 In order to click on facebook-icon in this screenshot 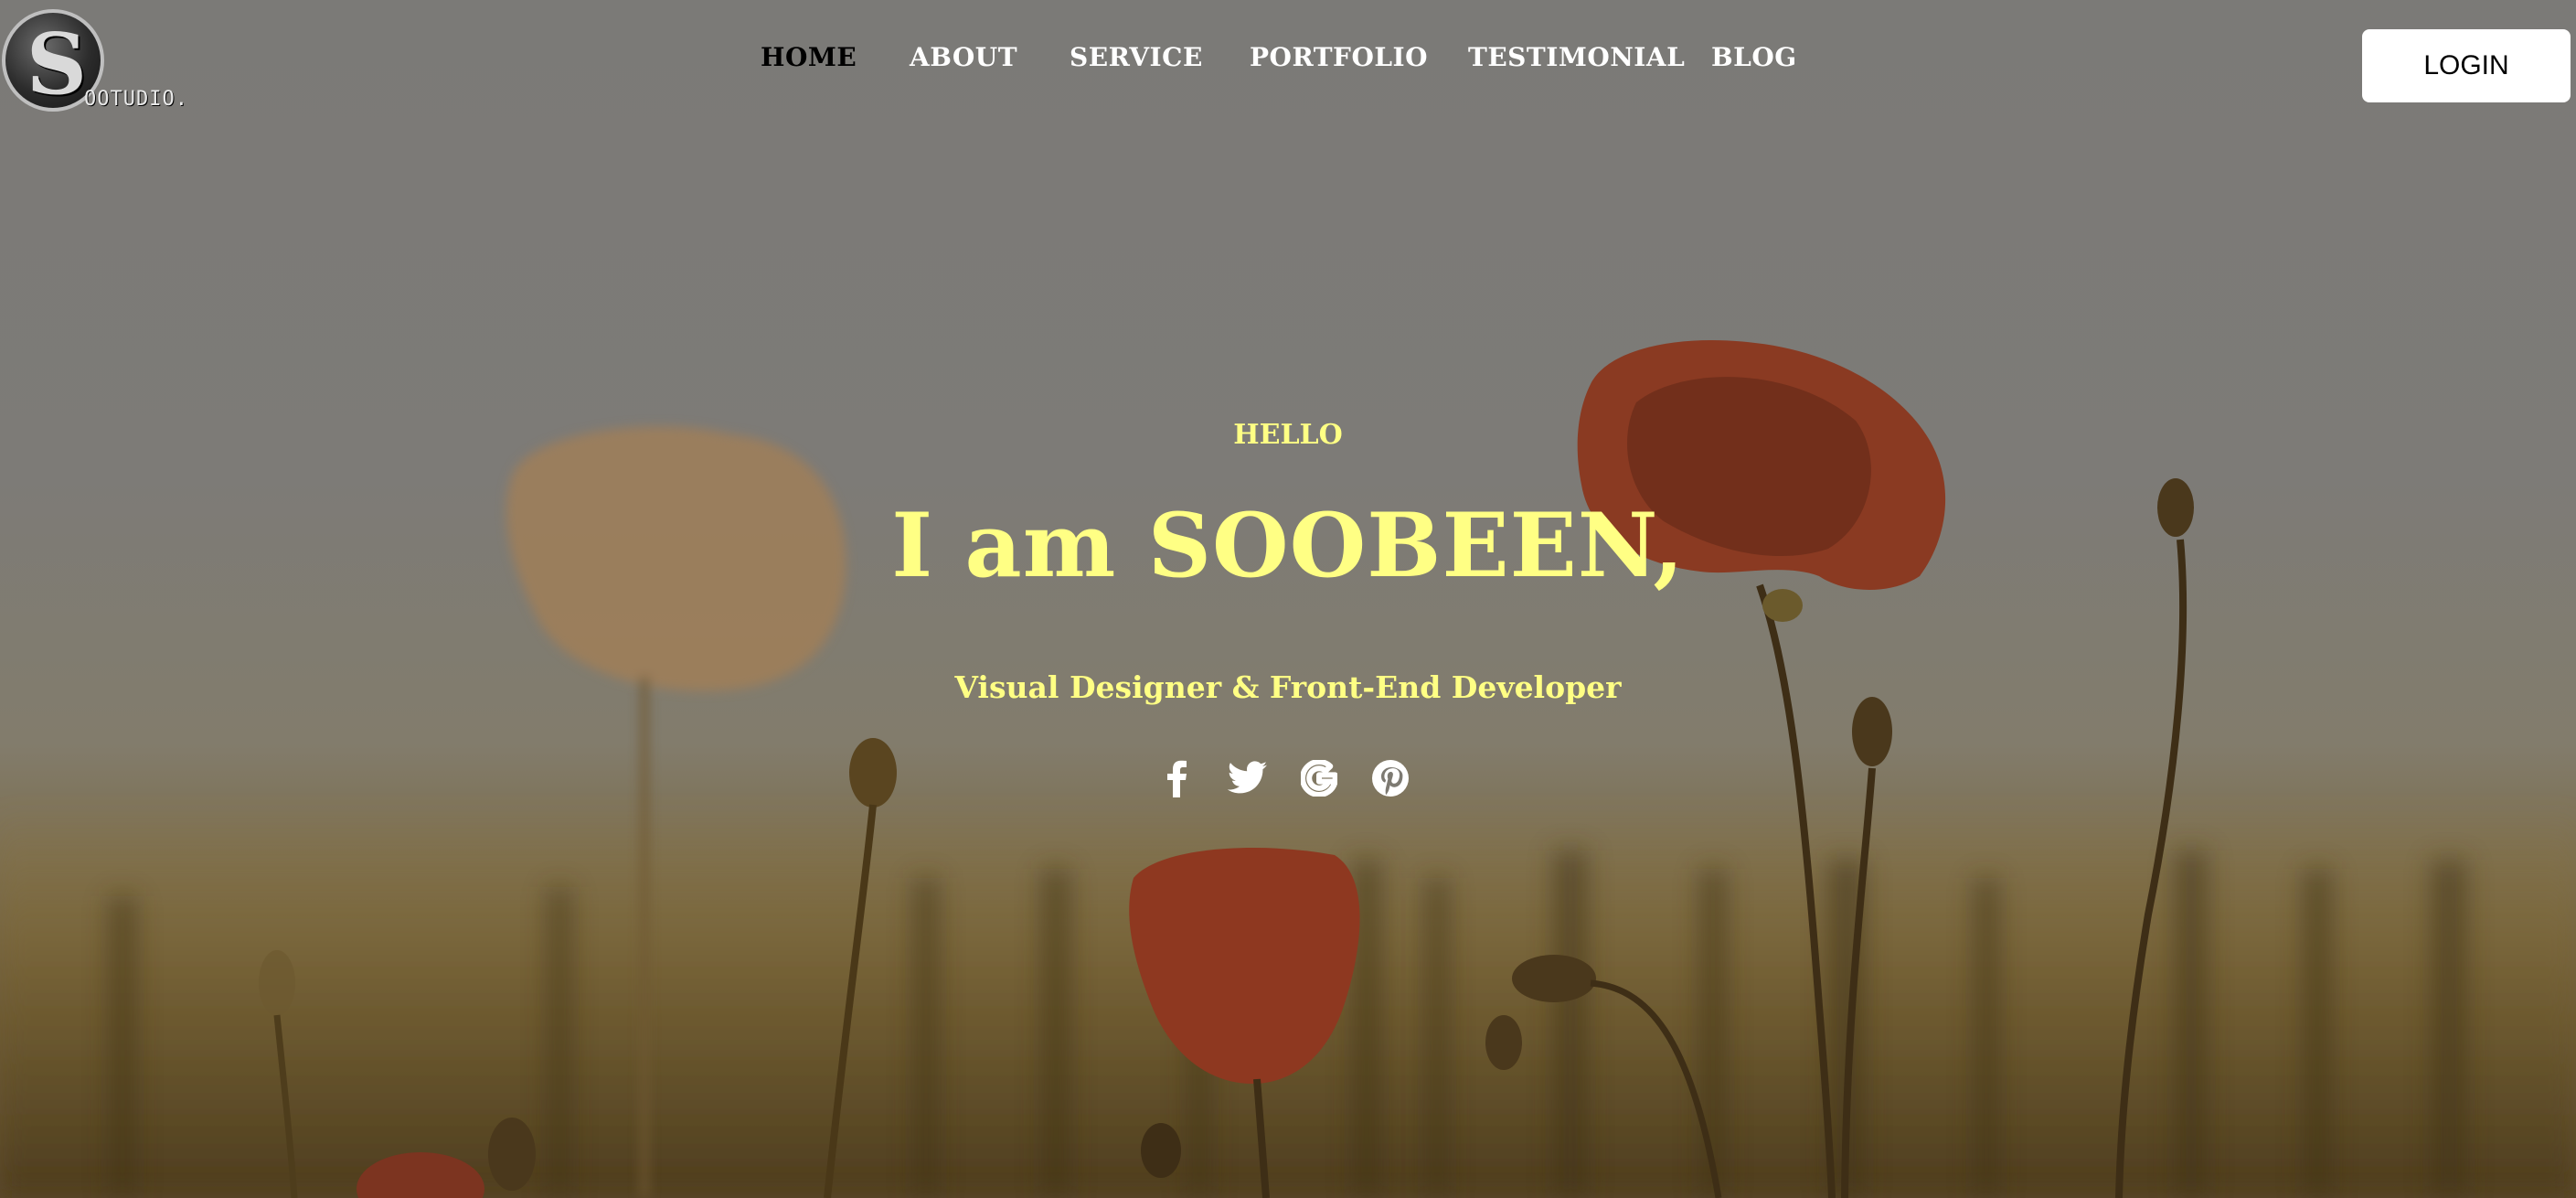, I will do `click(1176, 778)`.